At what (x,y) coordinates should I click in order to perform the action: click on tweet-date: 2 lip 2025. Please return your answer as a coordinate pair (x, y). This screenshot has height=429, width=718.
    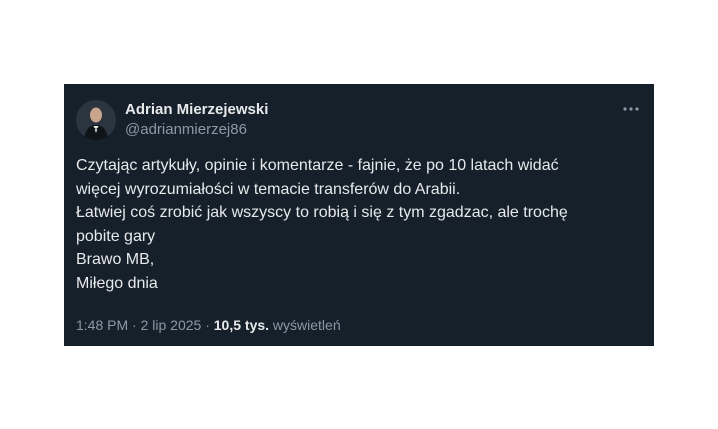
    Looking at the image, I should click on (171, 325).